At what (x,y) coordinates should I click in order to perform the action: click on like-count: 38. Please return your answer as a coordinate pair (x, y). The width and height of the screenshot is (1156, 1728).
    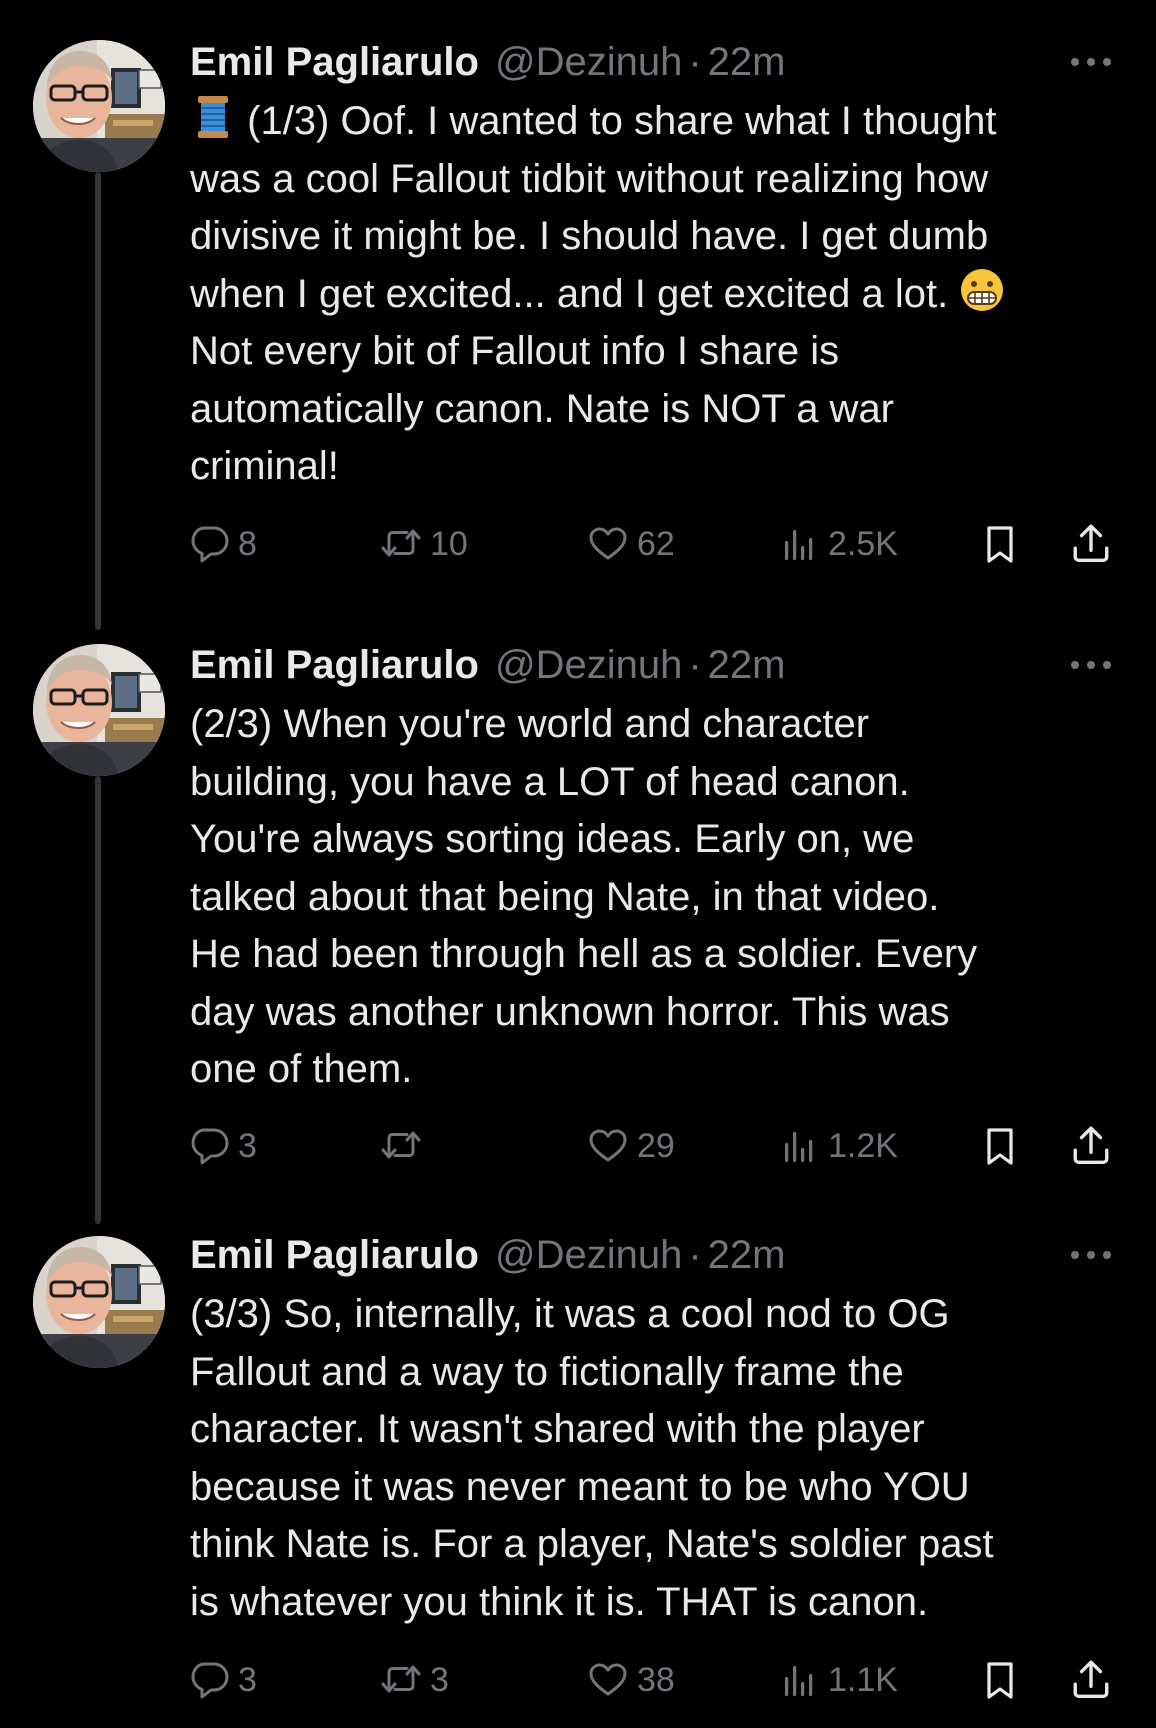
    Looking at the image, I should click on (656, 1679).